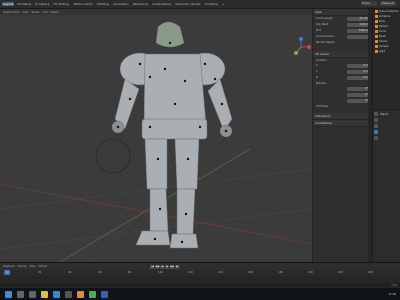 This screenshot has width=400, height=300. I want to click on view-menu: View, so click(32, 266).